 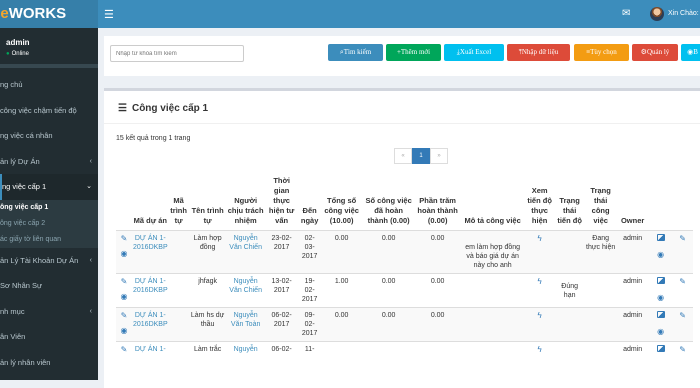 I want to click on add-new-button: +Thêm mới, so click(x=413, y=52).